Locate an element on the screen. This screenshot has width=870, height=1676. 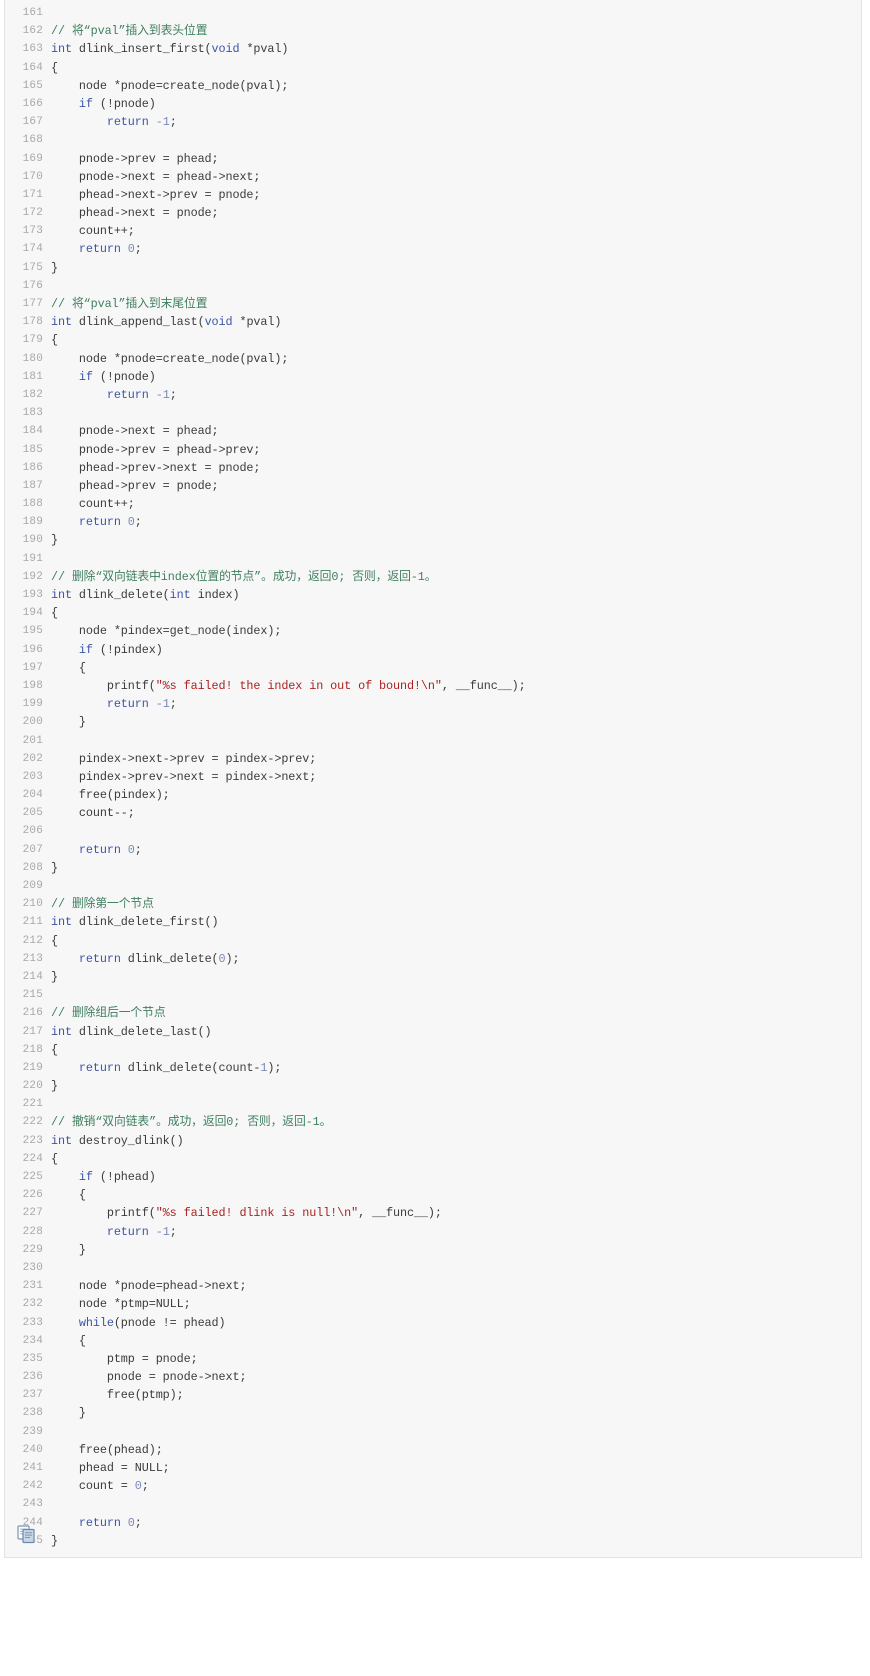
code-line: 206 is located at coordinates (433, 831).